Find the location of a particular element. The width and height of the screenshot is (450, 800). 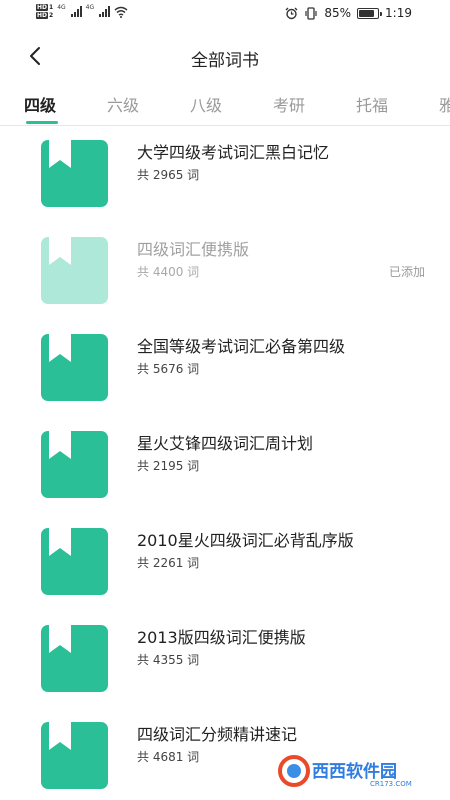

book-item: 大学四级考试词汇黑白记忆 共 2965 词 is located at coordinates (225, 175).